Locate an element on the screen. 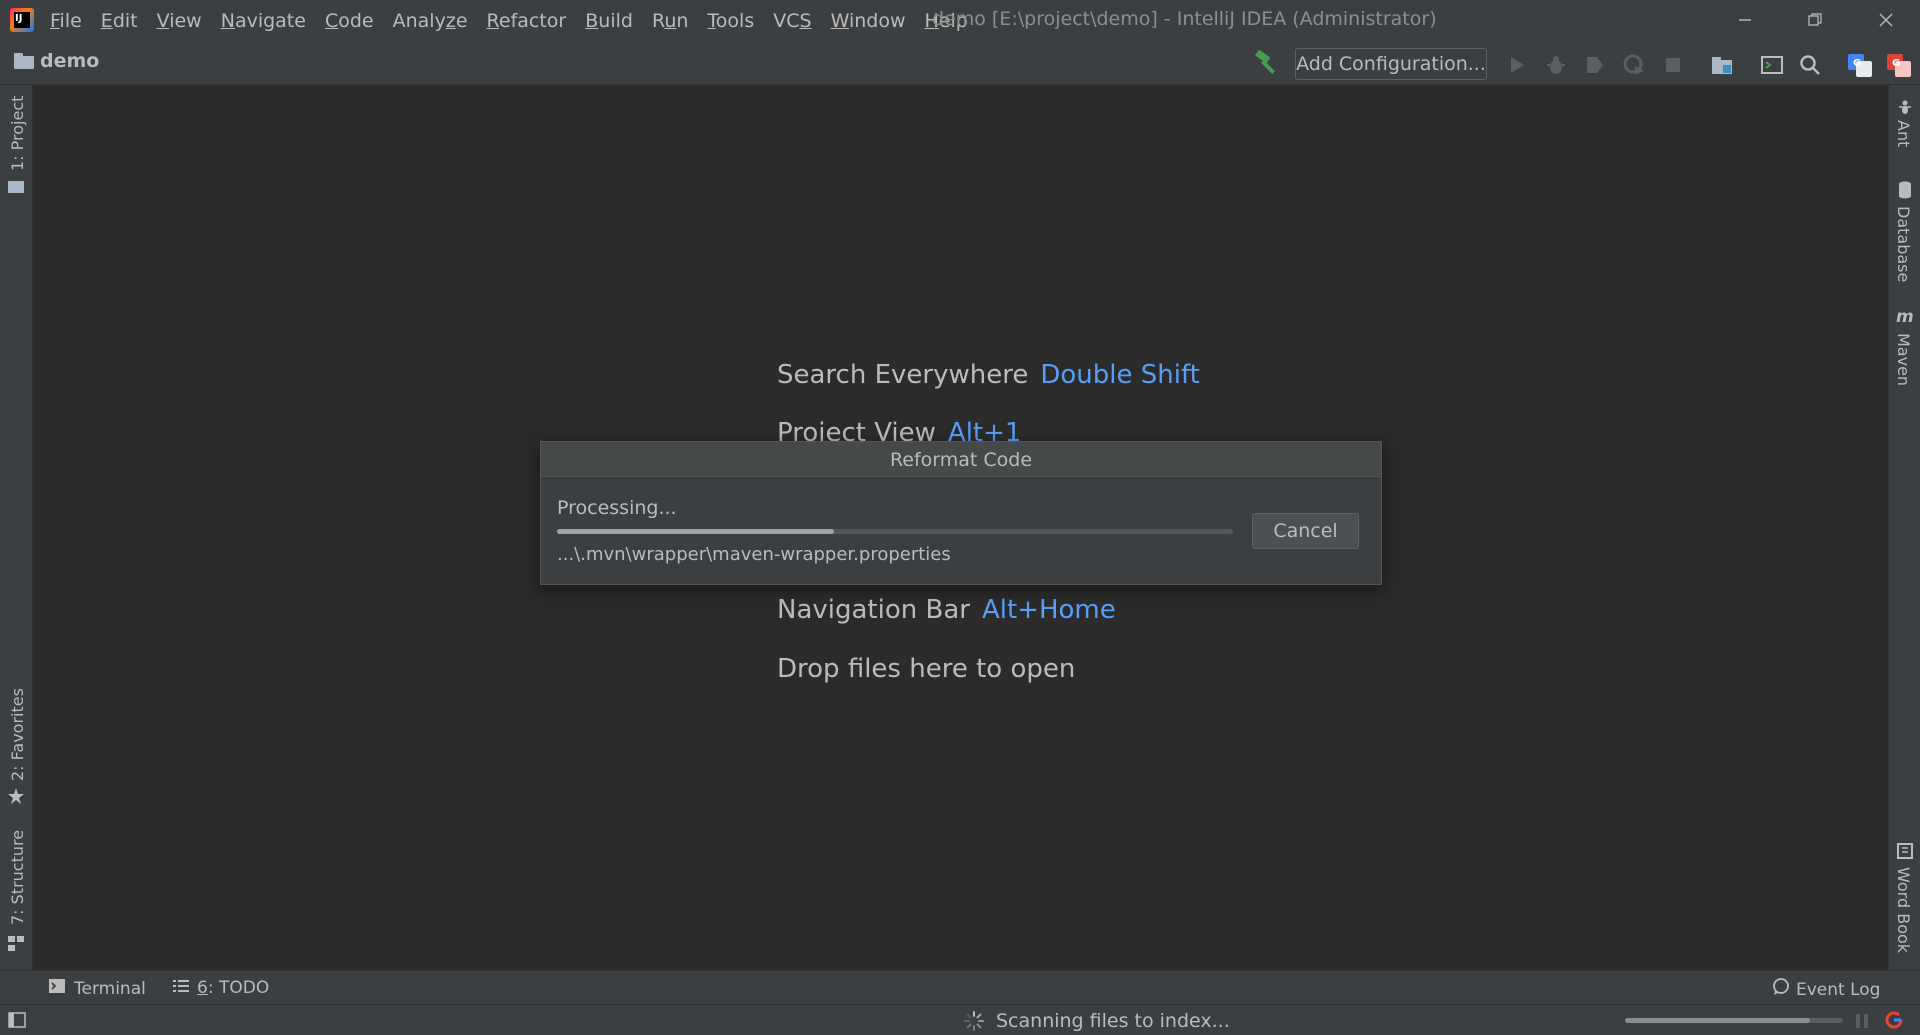 Image resolution: width=1920 pixels, height=1035 pixels. project-breadcrumb: demo is located at coordinates (56, 61).